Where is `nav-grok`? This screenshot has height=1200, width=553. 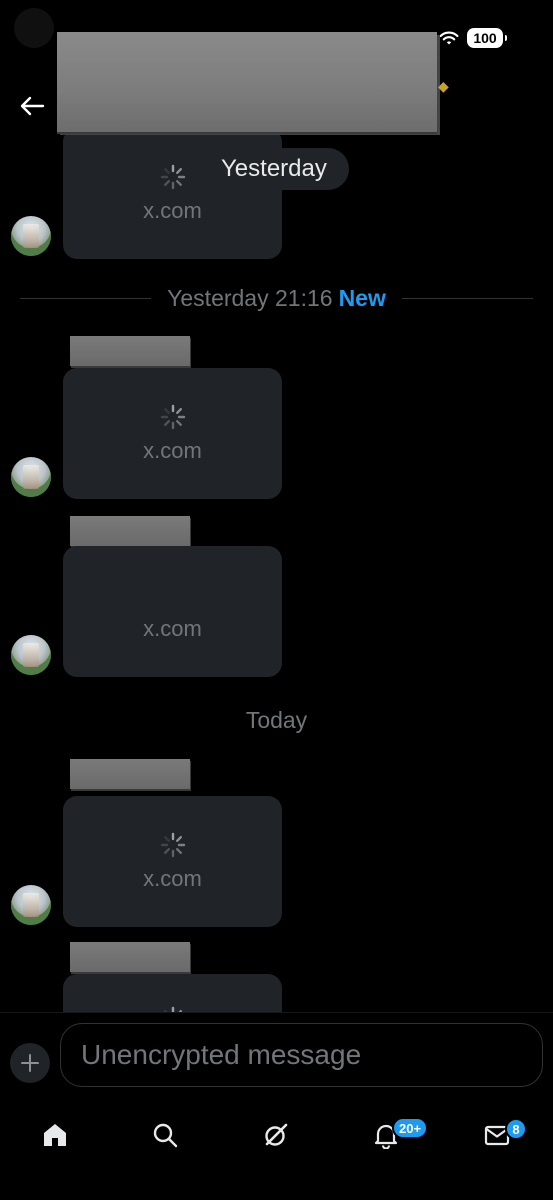 nav-grok is located at coordinates (276, 1135).